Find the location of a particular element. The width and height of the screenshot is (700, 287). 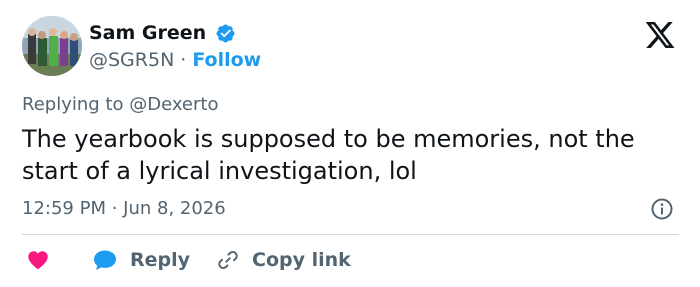

copy-link-button: Copy link is located at coordinates (283, 260).